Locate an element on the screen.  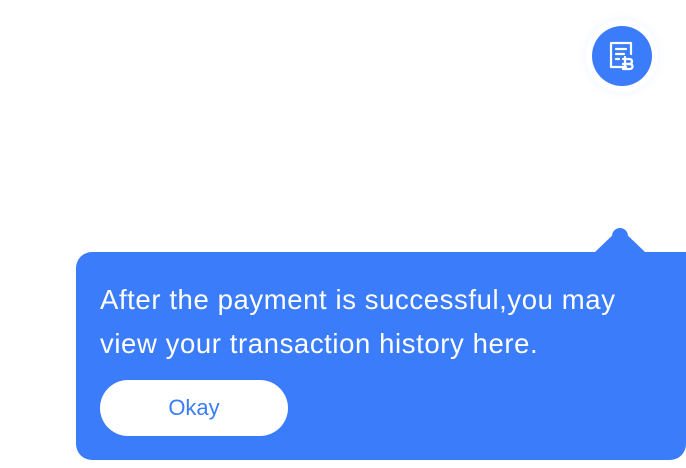
transaction-history-button is located at coordinates (622, 56).